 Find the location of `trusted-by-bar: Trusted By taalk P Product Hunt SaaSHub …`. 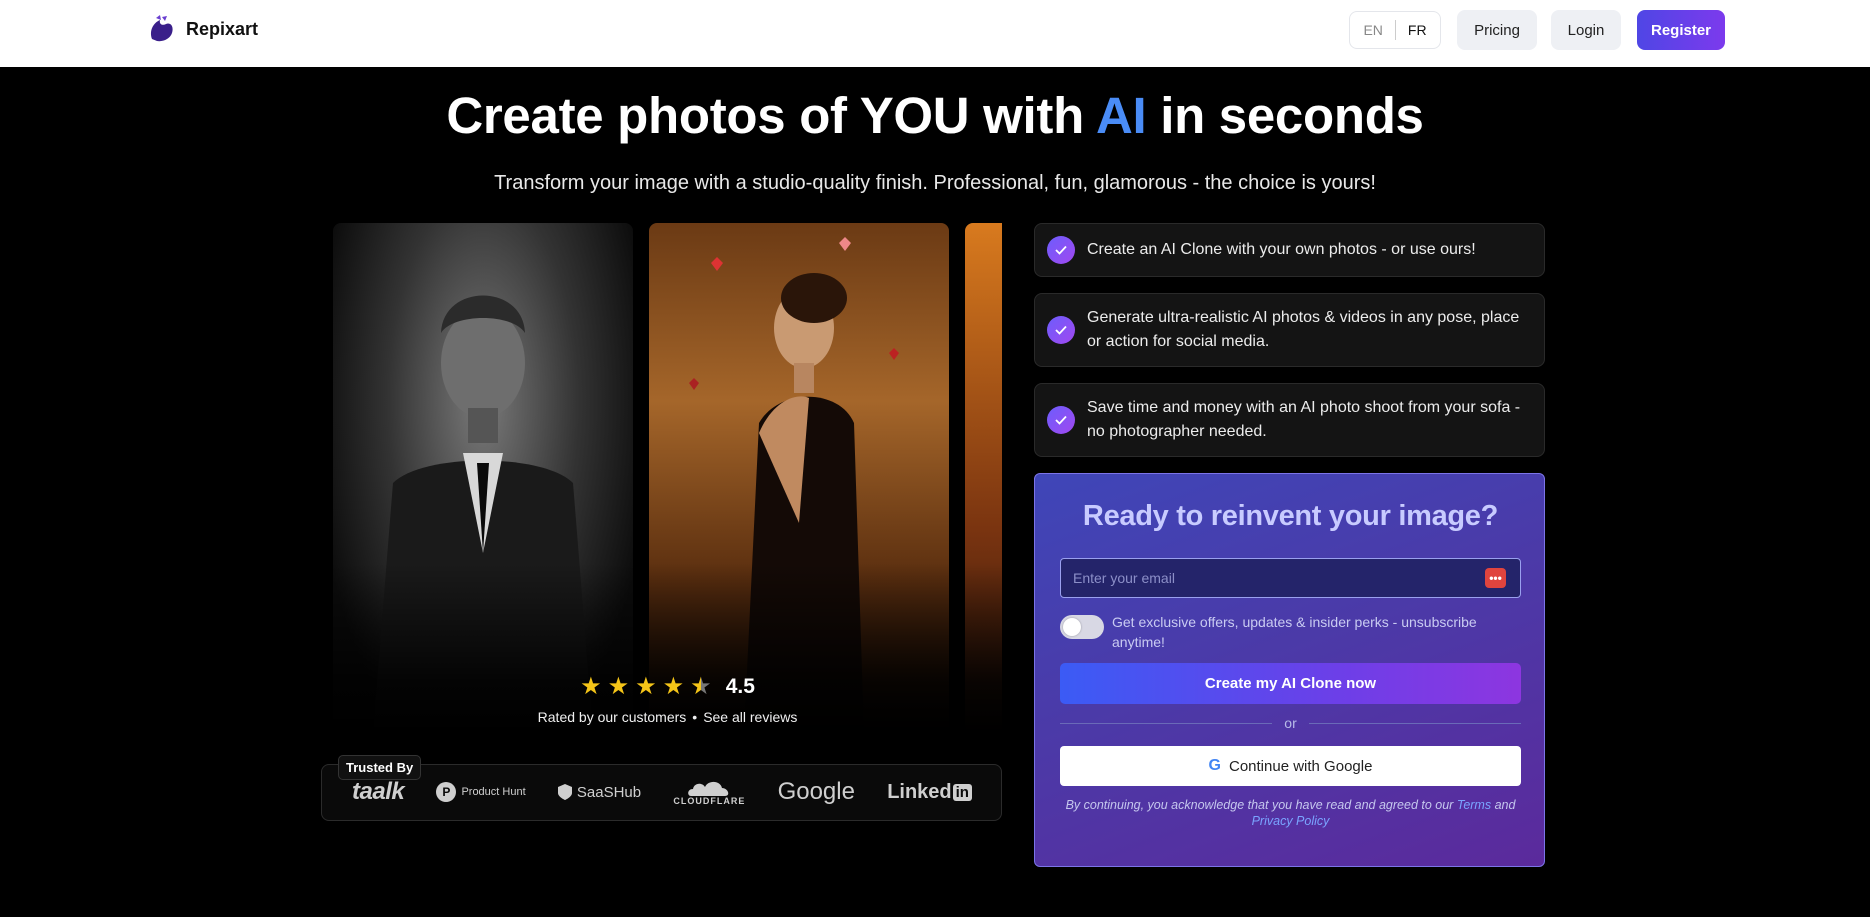

trusted-by-bar: Trusted By taalk P Product Hunt SaaSHub … is located at coordinates (661, 788).